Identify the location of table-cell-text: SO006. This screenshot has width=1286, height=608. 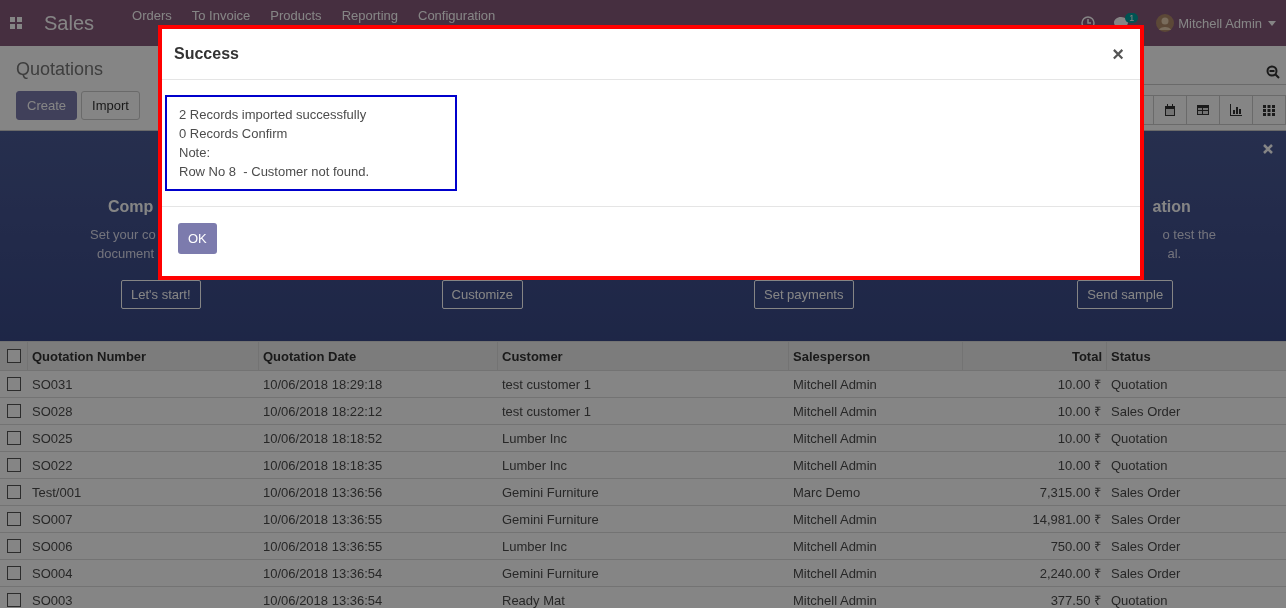
(52, 546).